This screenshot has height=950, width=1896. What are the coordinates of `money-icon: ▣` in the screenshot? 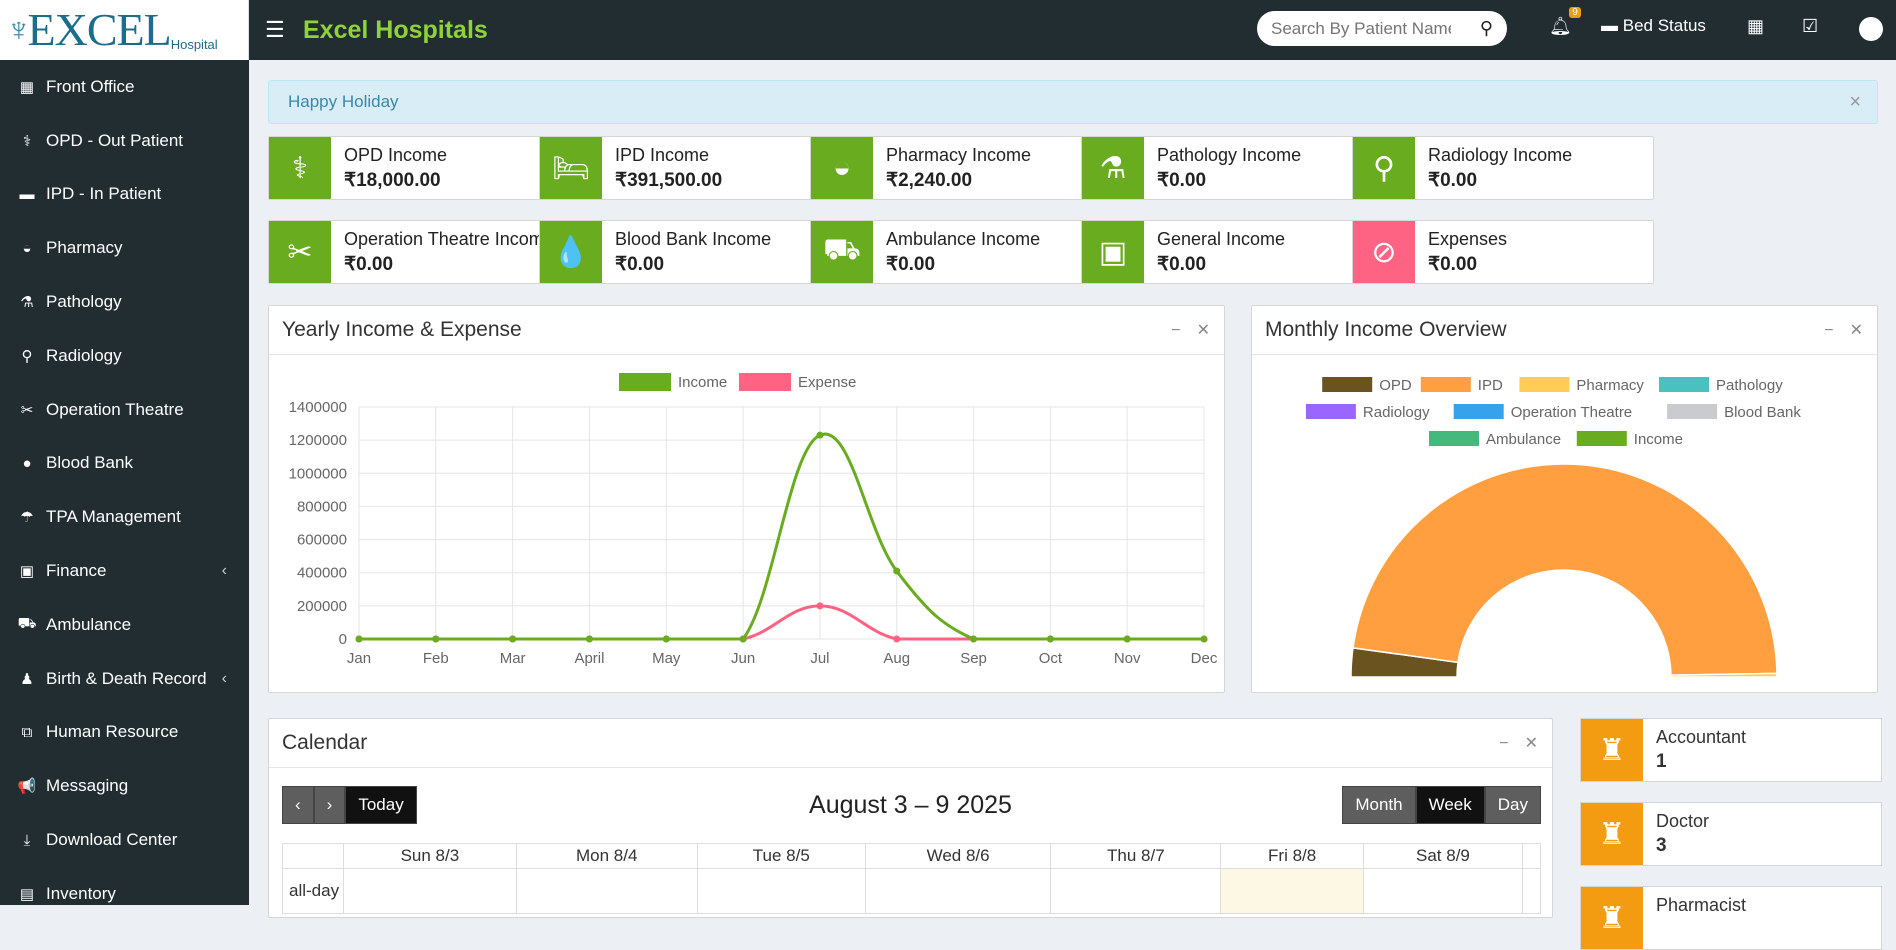 It's located at (27, 572).